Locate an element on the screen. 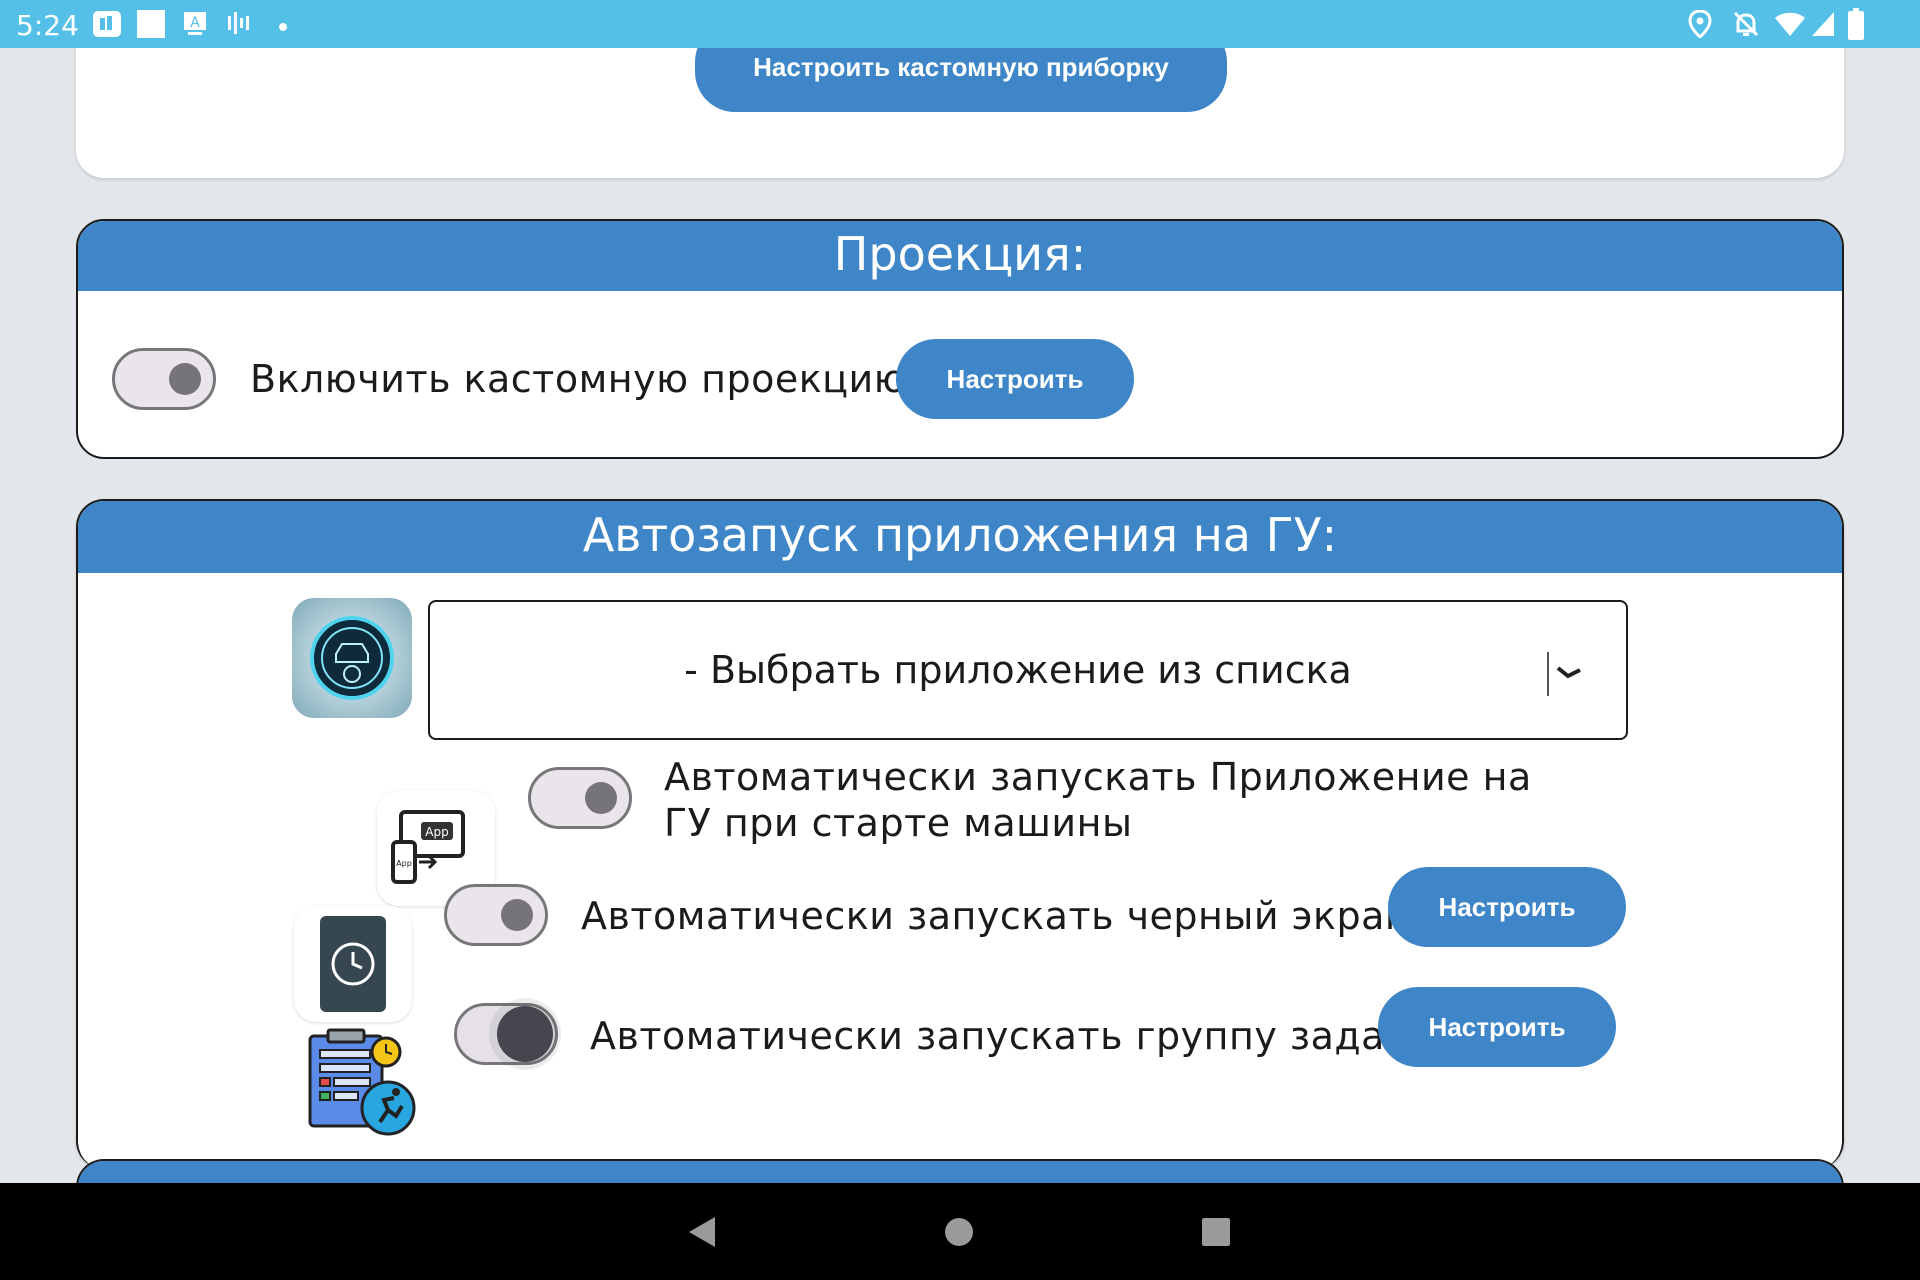 This screenshot has width=1920, height=1280. autostart-app-label-line1: Автоматически запускать Приложение на is located at coordinates (1098, 777).